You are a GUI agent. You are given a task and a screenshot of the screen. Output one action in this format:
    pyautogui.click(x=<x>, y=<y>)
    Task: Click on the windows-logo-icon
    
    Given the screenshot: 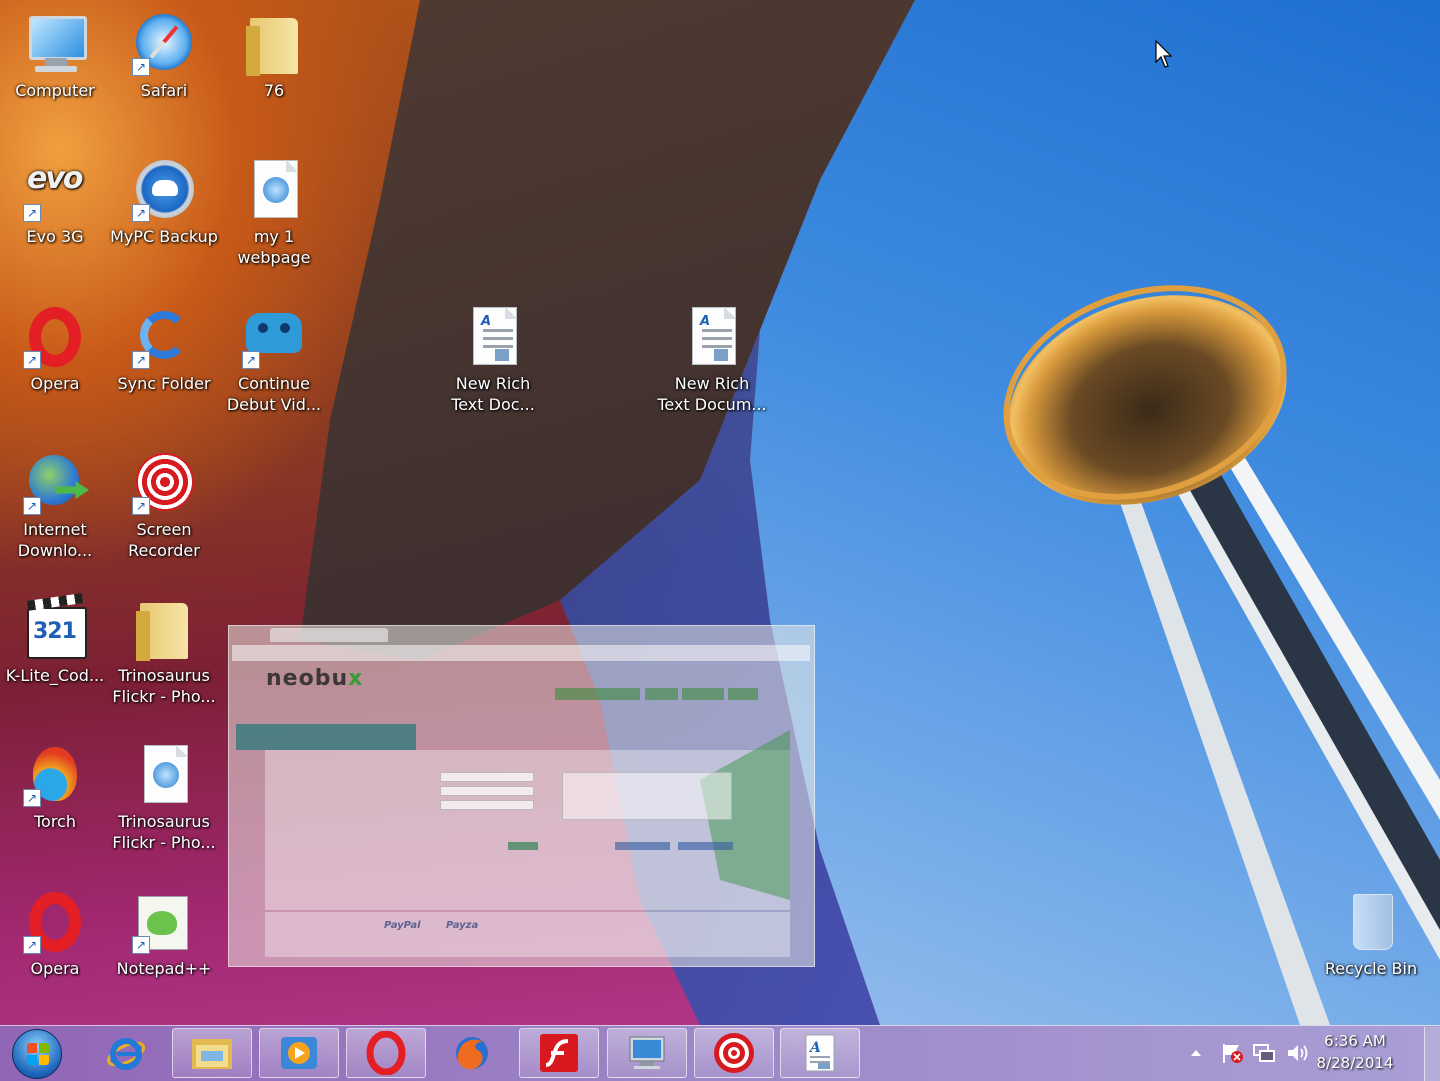 What is the action you would take?
    pyautogui.click(x=38, y=1054)
    